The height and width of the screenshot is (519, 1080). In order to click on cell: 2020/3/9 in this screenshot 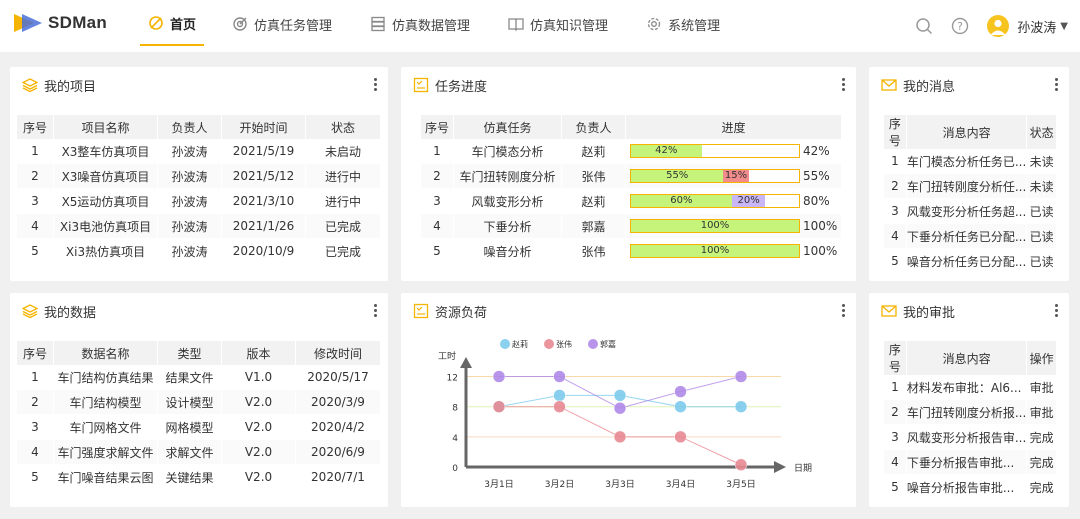, I will do `click(337, 402)`.